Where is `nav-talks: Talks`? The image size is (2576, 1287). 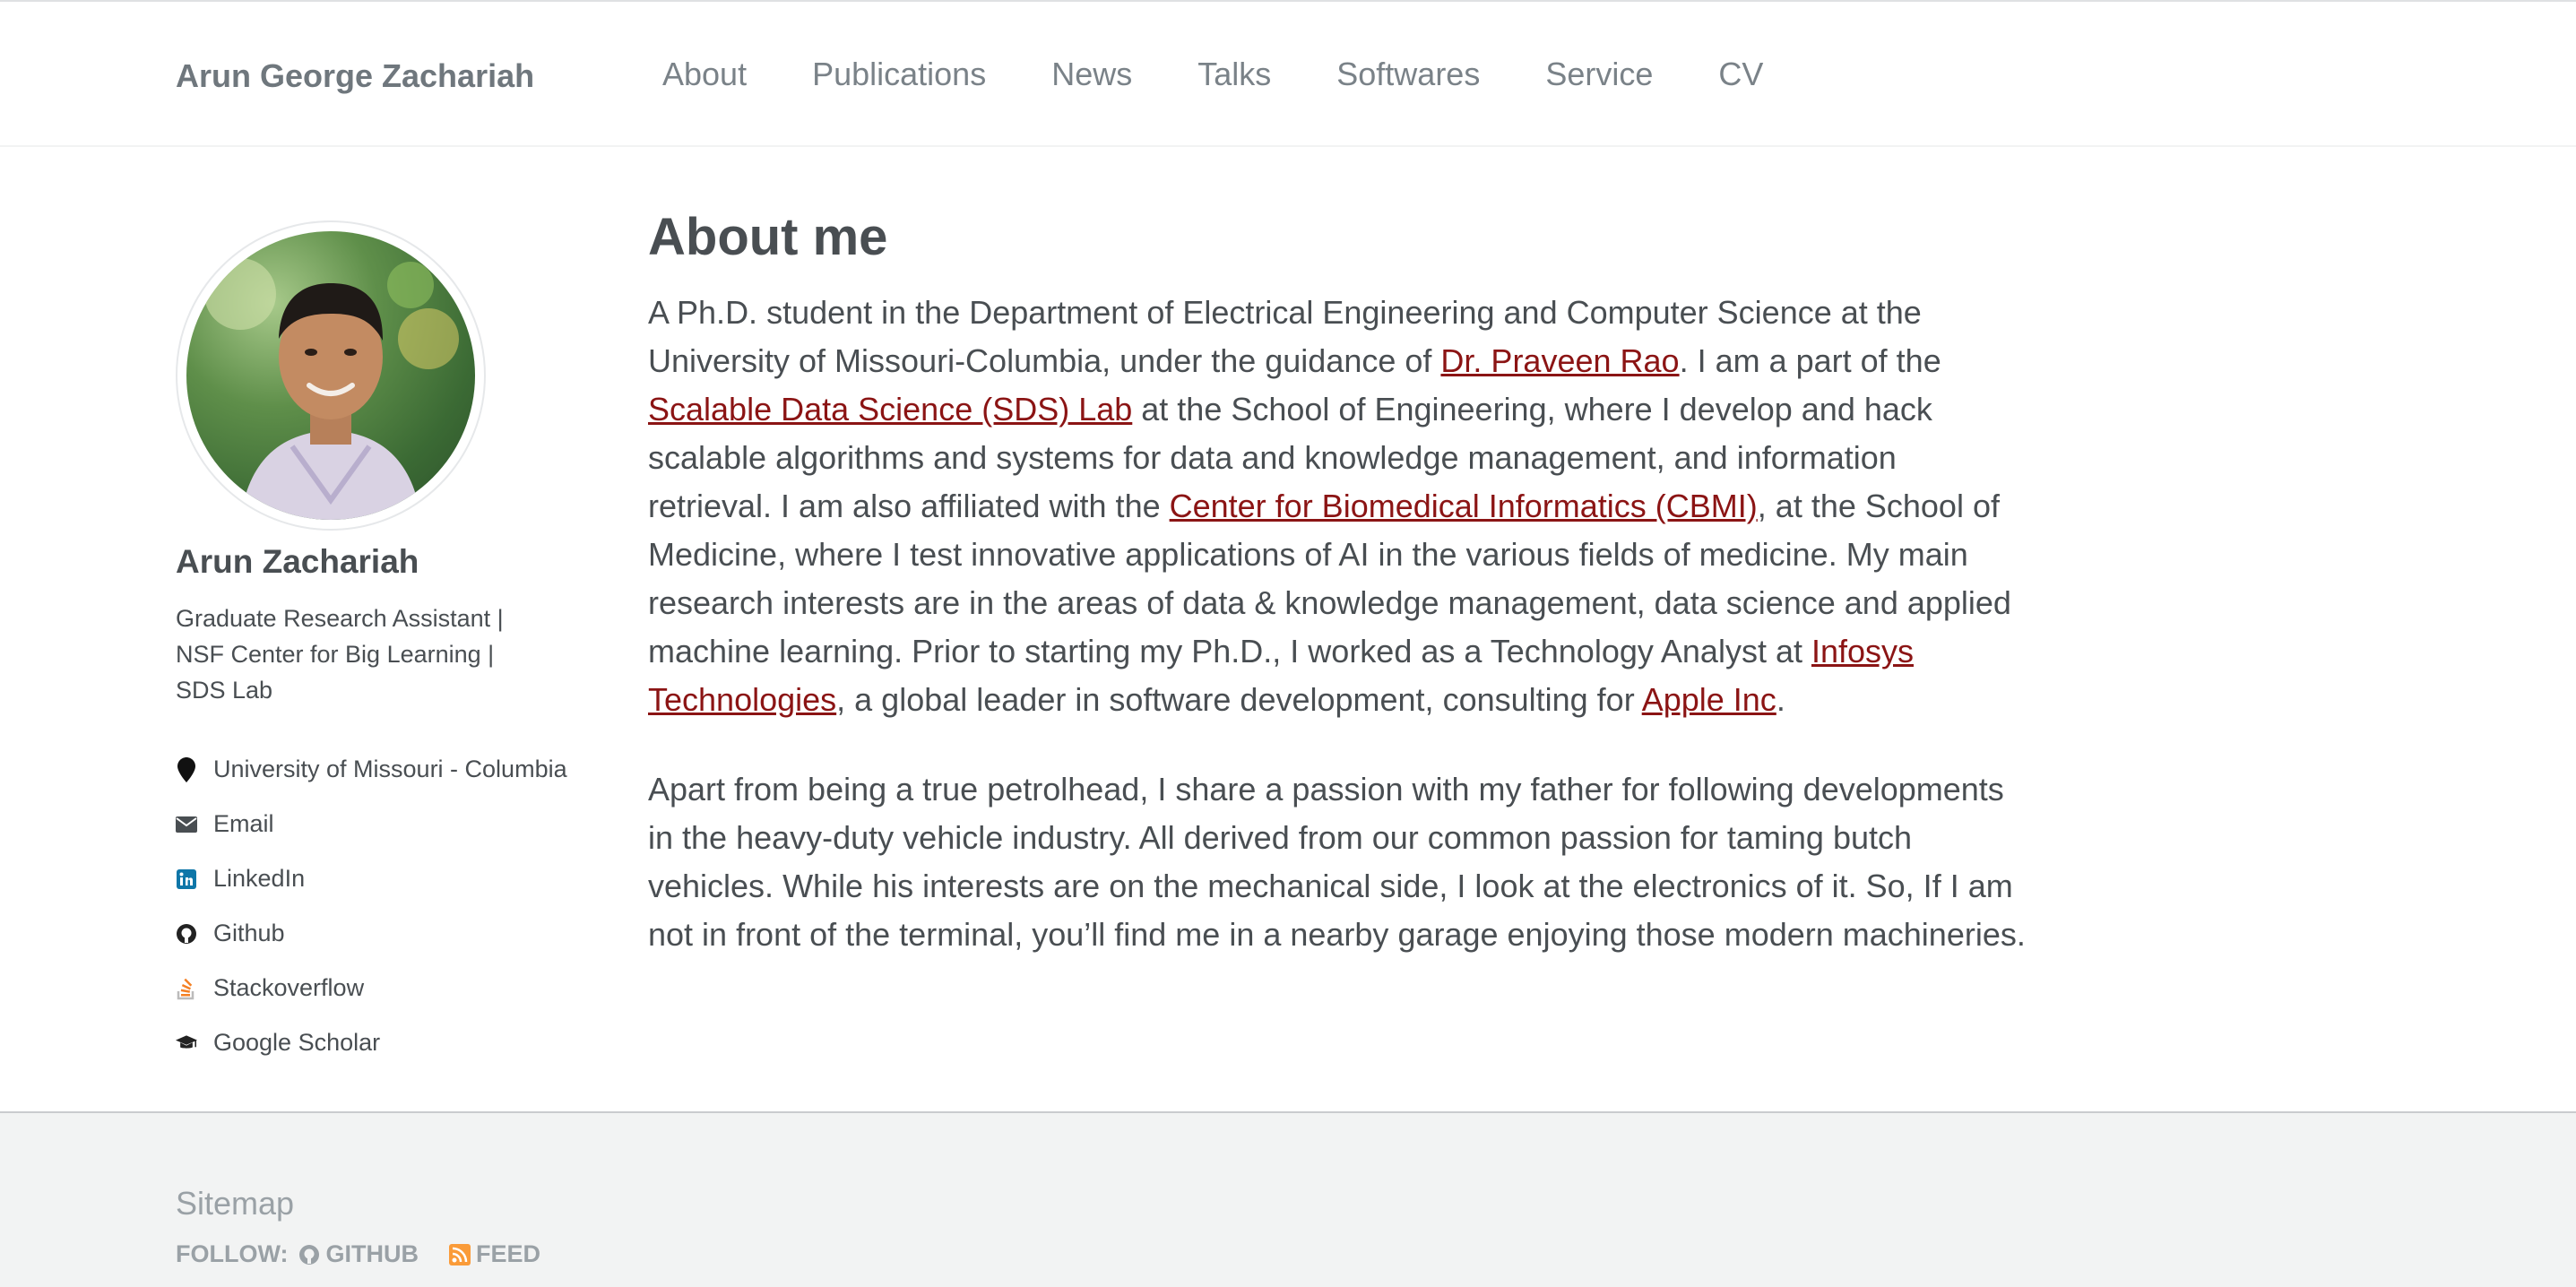
nav-talks: Talks is located at coordinates (1234, 74).